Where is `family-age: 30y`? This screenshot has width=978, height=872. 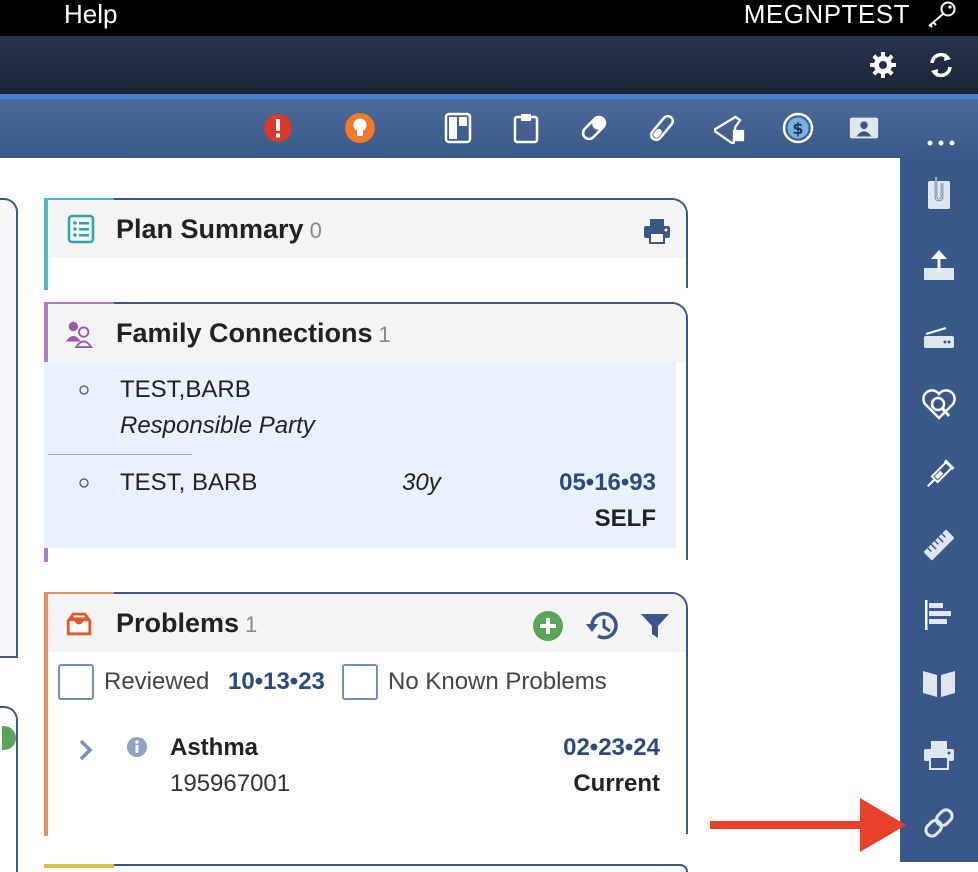 family-age: 30y is located at coordinates (421, 482).